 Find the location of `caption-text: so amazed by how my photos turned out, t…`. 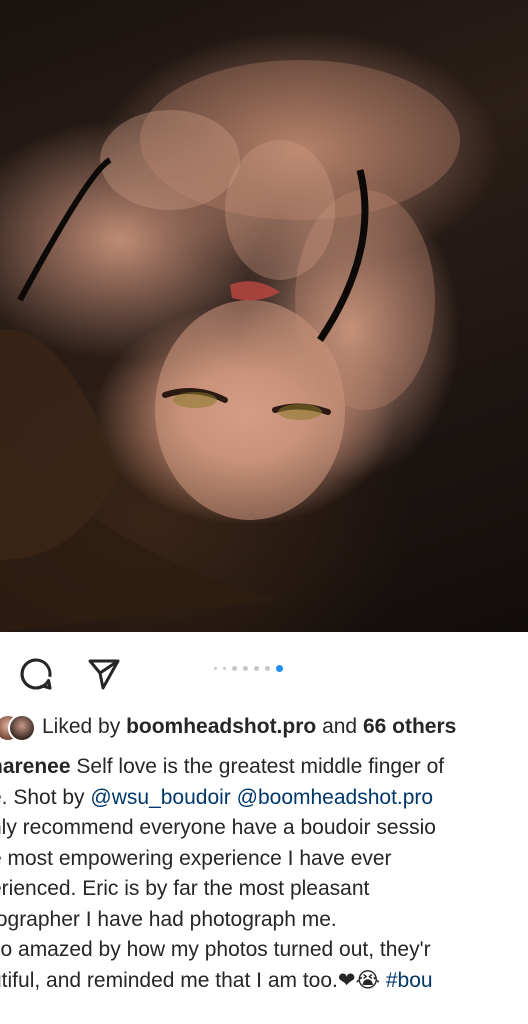

caption-text: so amazed by how my photos turned out, t… is located at coordinates (215, 949).